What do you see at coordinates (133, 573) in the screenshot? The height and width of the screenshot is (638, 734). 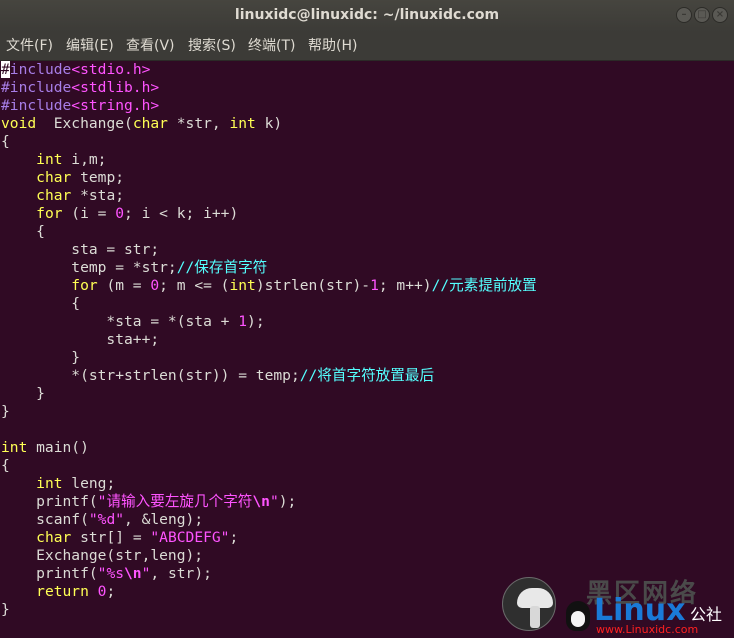 I see `code-token: \n` at bounding box center [133, 573].